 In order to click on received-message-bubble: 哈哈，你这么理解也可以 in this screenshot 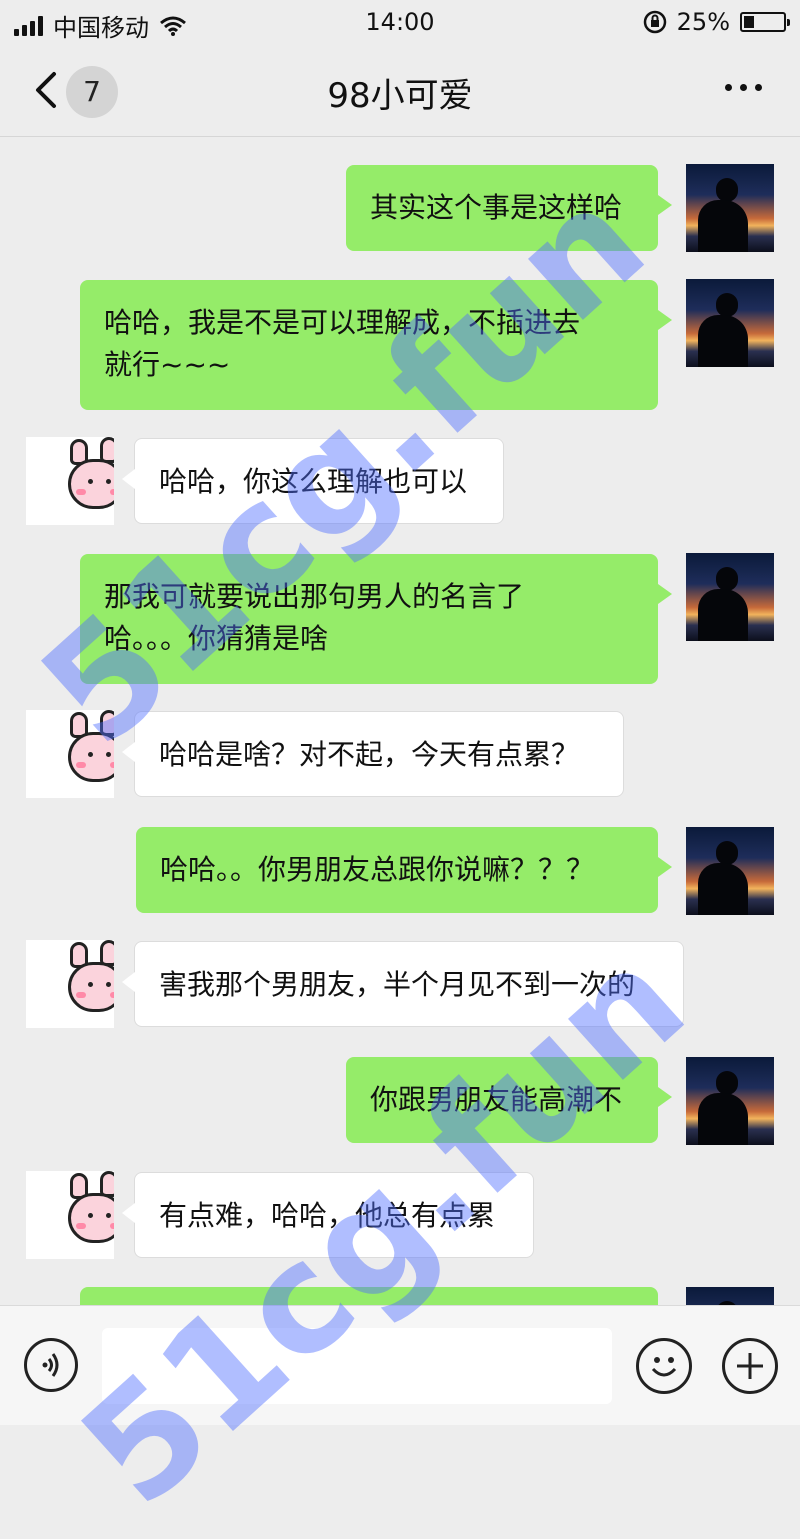, I will do `click(313, 481)`.